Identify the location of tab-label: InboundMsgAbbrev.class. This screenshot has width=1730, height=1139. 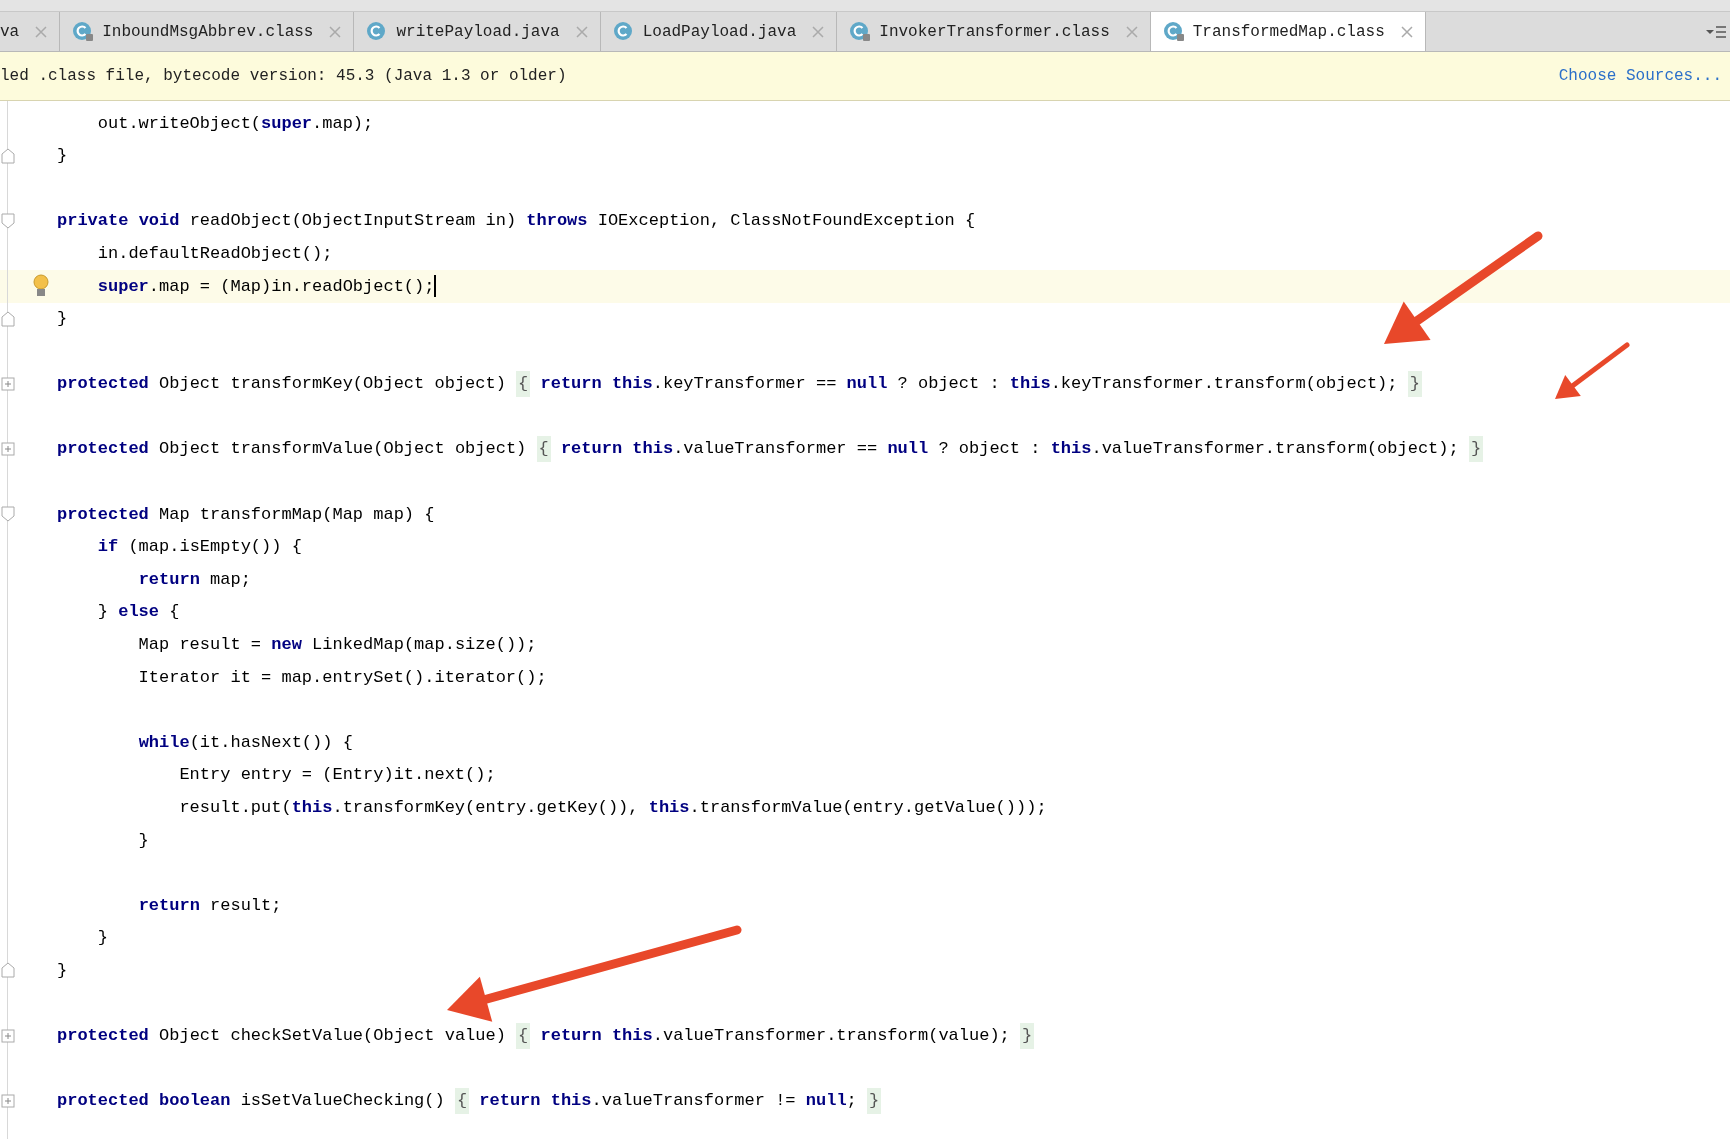
(208, 32).